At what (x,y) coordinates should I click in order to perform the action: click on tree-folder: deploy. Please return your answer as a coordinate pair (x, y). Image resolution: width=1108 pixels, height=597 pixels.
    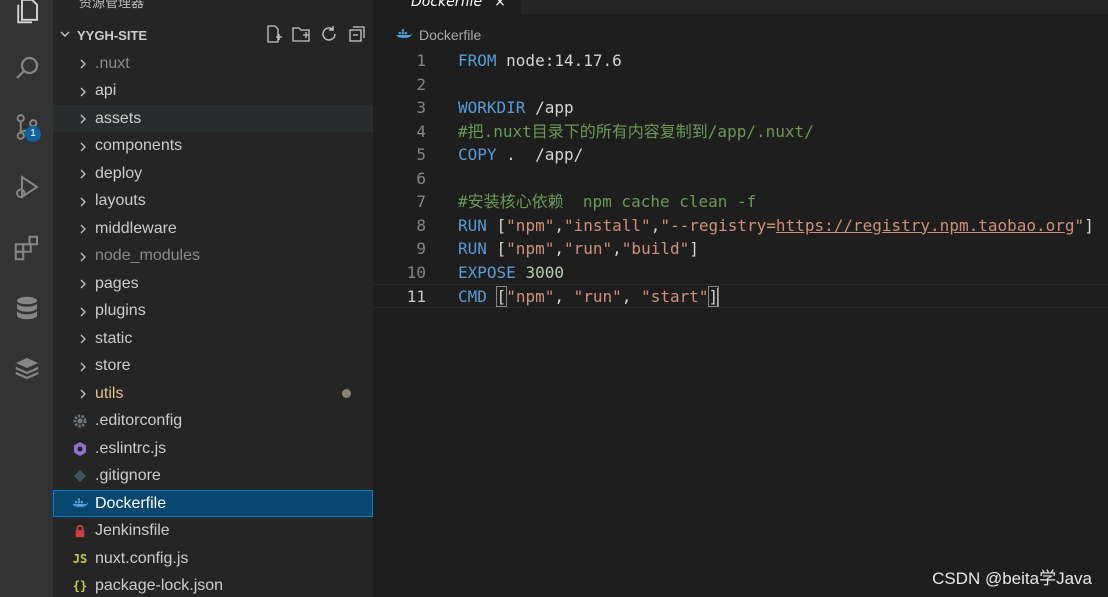
    Looking at the image, I should click on (213, 173).